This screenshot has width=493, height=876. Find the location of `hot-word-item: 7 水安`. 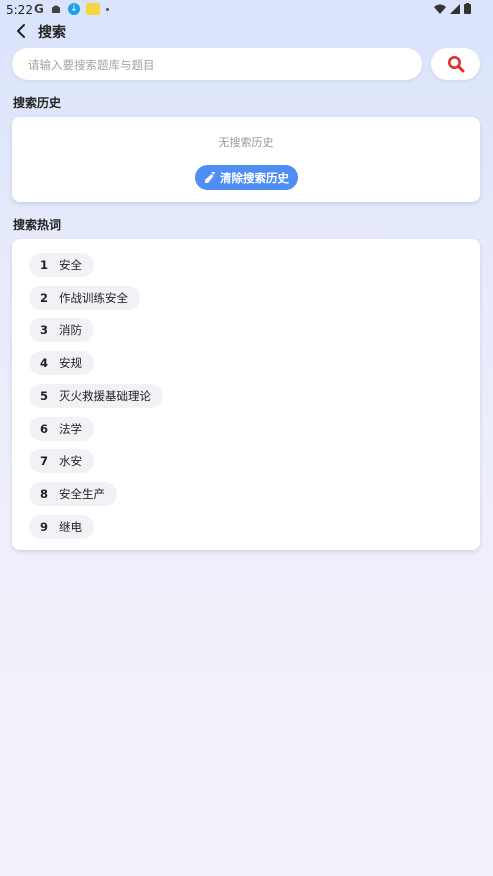

hot-word-item: 7 水安 is located at coordinates (61, 461).